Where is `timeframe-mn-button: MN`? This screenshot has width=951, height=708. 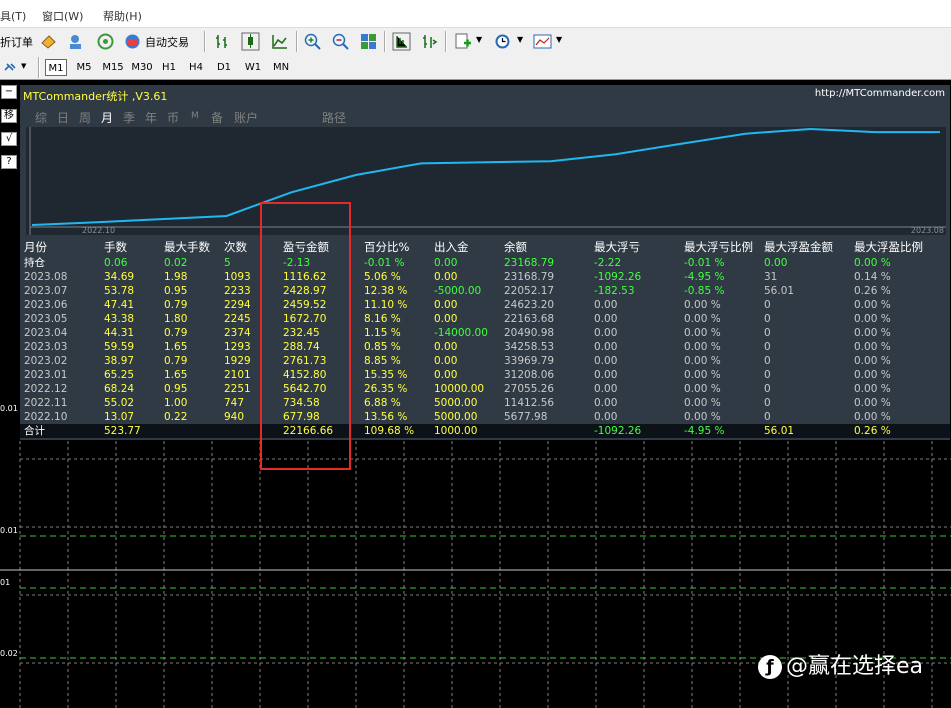
timeframe-mn-button: MN is located at coordinates (281, 67).